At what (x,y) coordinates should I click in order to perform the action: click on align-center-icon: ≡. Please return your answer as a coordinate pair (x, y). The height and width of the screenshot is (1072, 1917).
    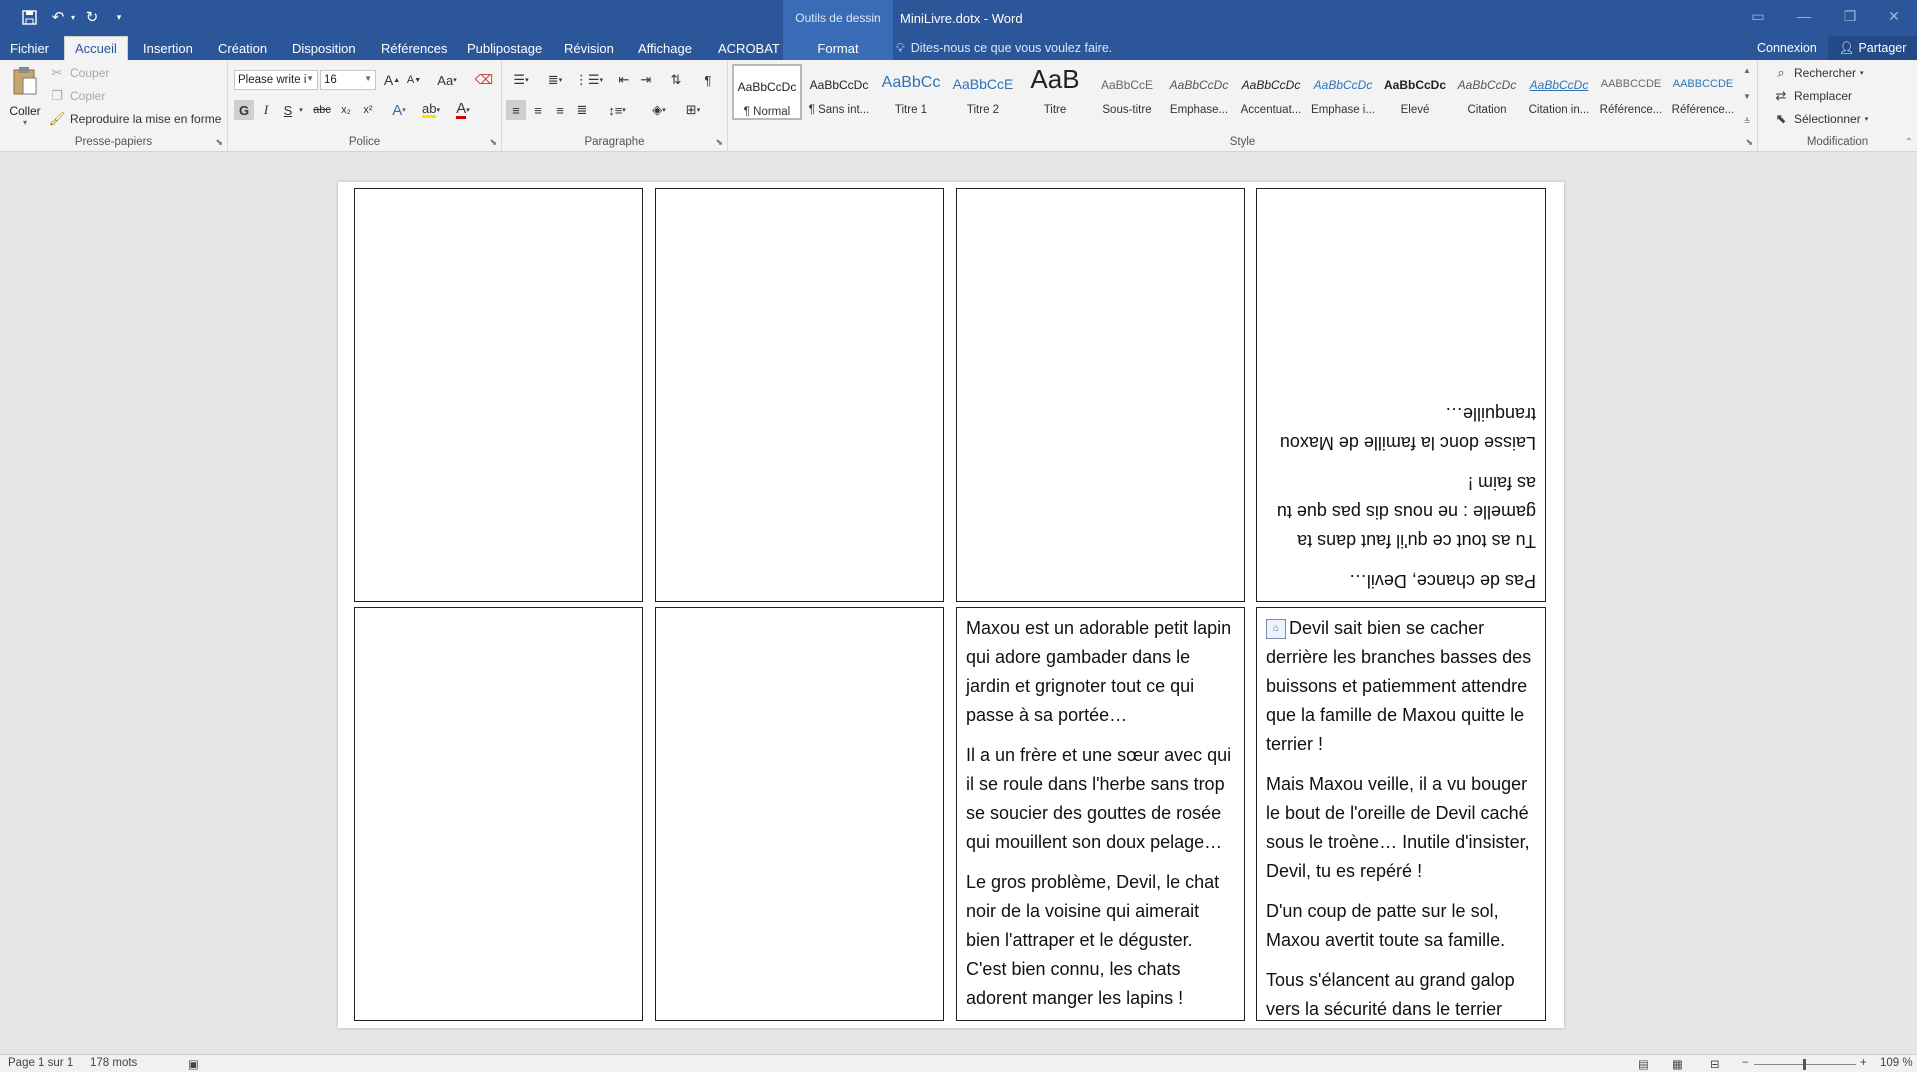
    Looking at the image, I should click on (538, 110).